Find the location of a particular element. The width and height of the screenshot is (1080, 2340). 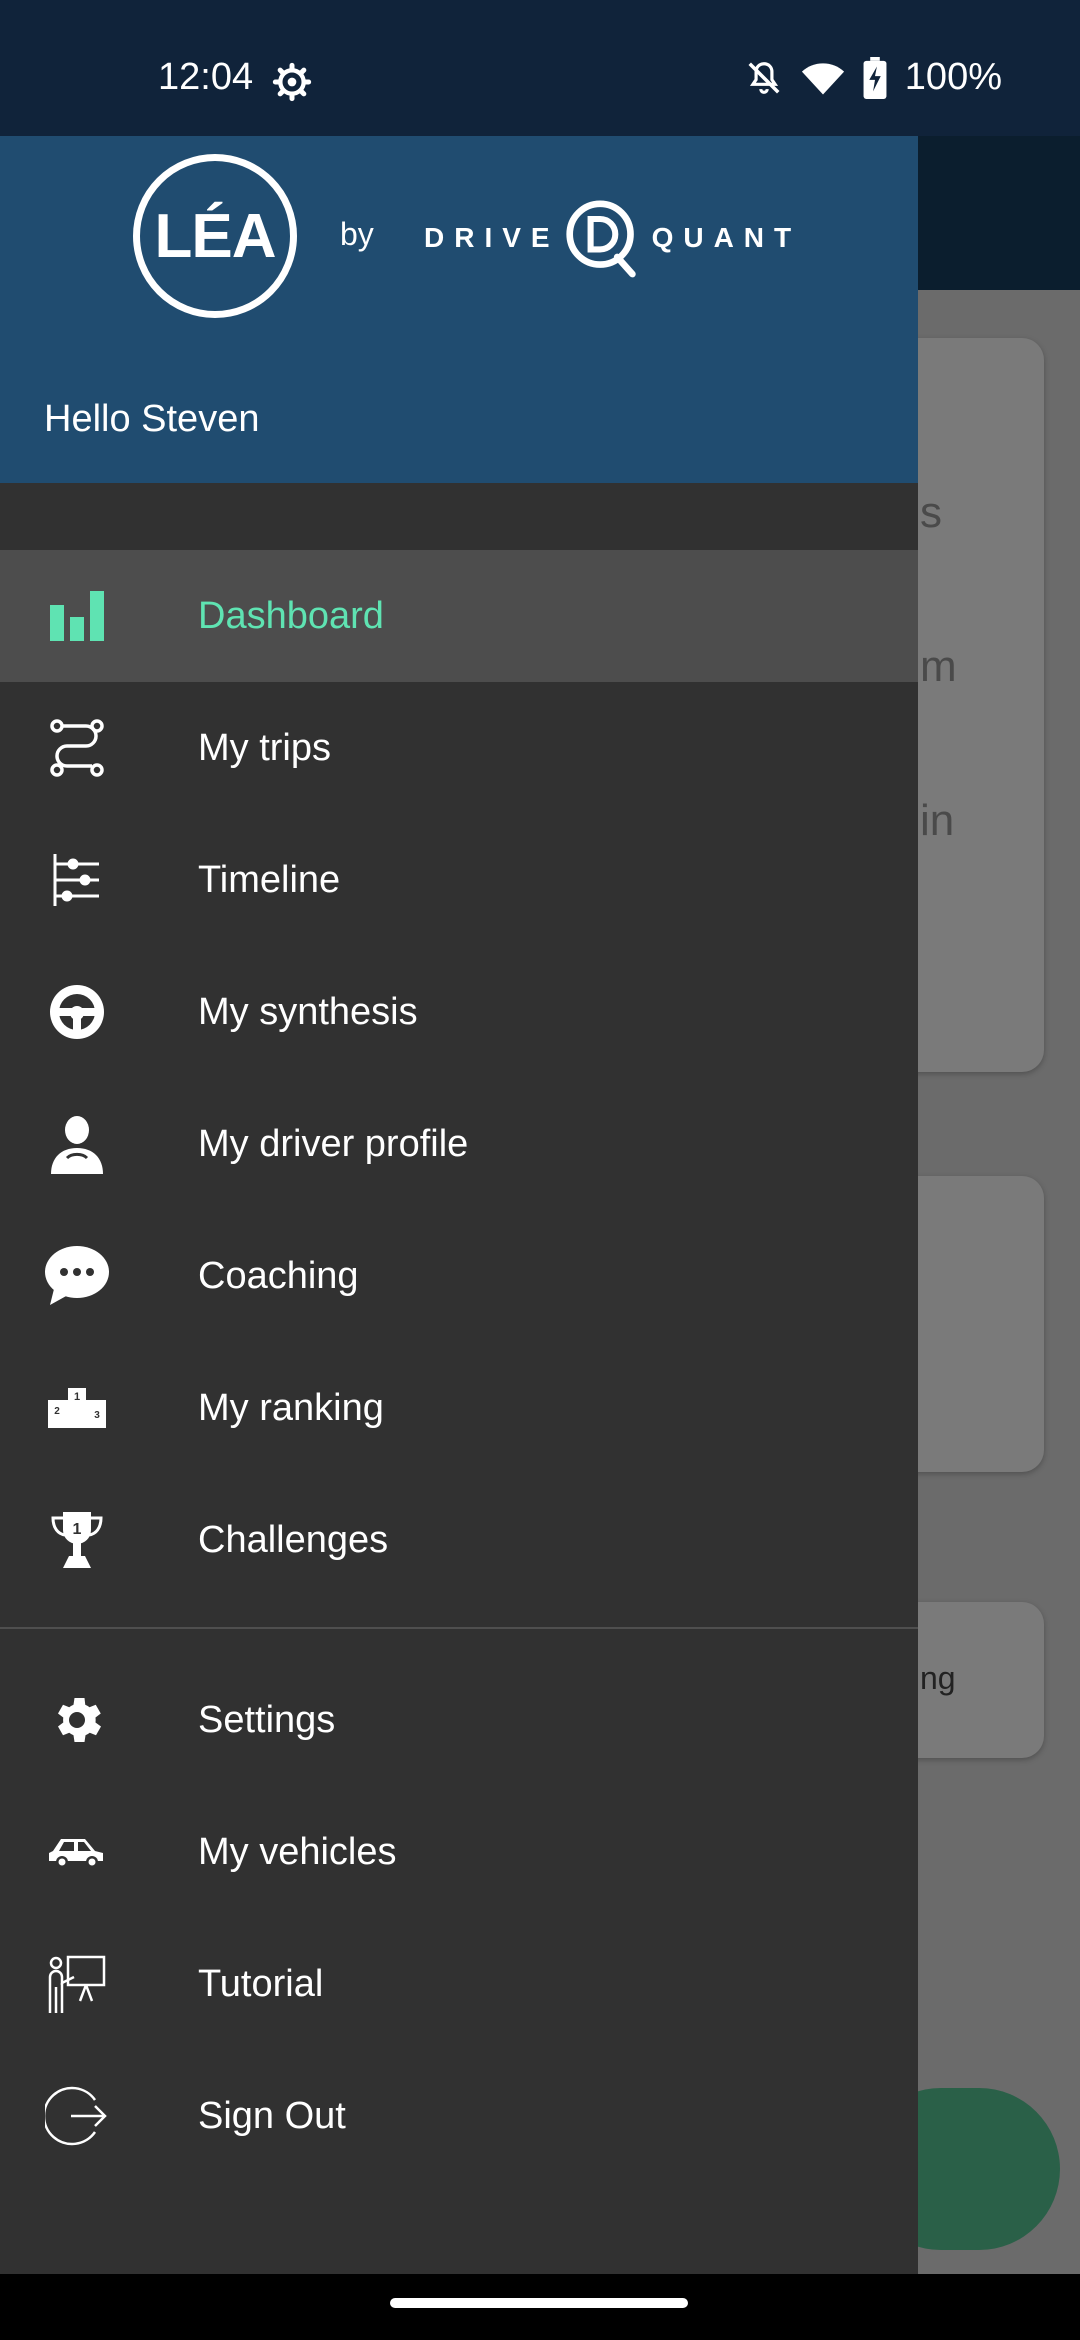

svg-text: 3 is located at coordinates (97, 1415).